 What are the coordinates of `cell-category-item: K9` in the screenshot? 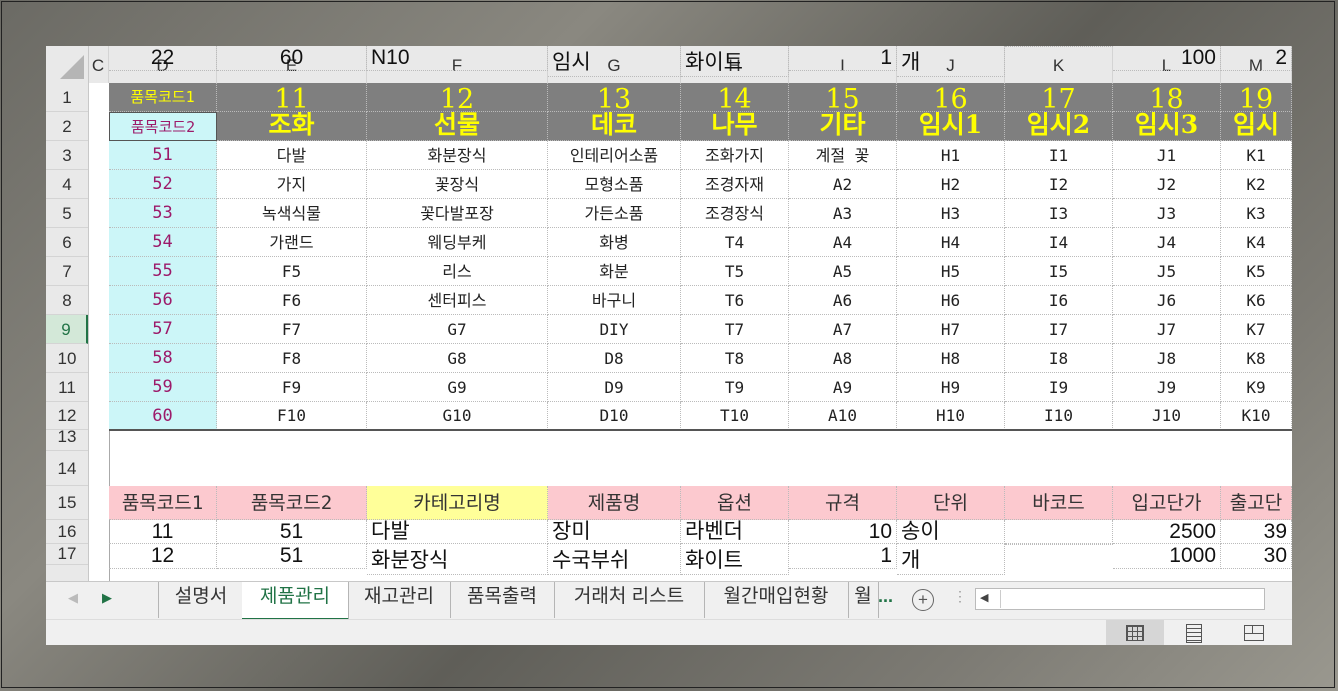 It's located at (1256, 387).